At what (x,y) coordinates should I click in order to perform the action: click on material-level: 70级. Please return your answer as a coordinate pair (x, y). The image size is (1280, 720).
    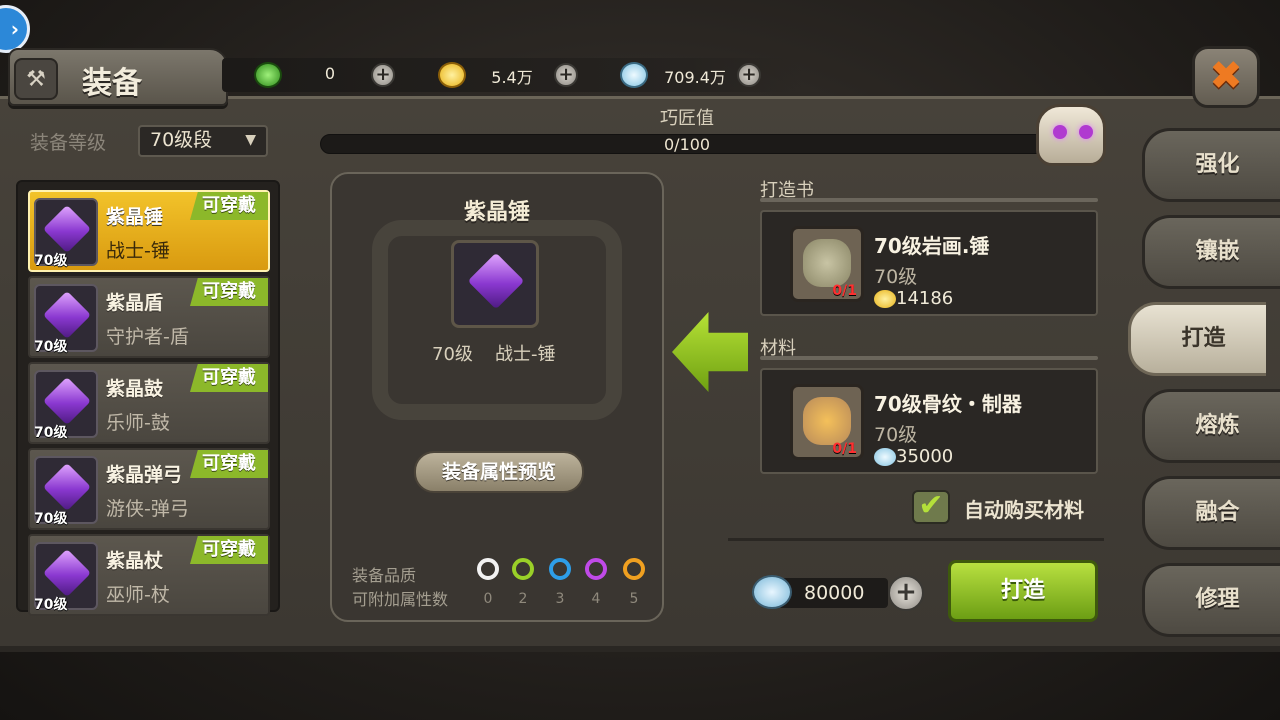
    Looking at the image, I should click on (896, 435).